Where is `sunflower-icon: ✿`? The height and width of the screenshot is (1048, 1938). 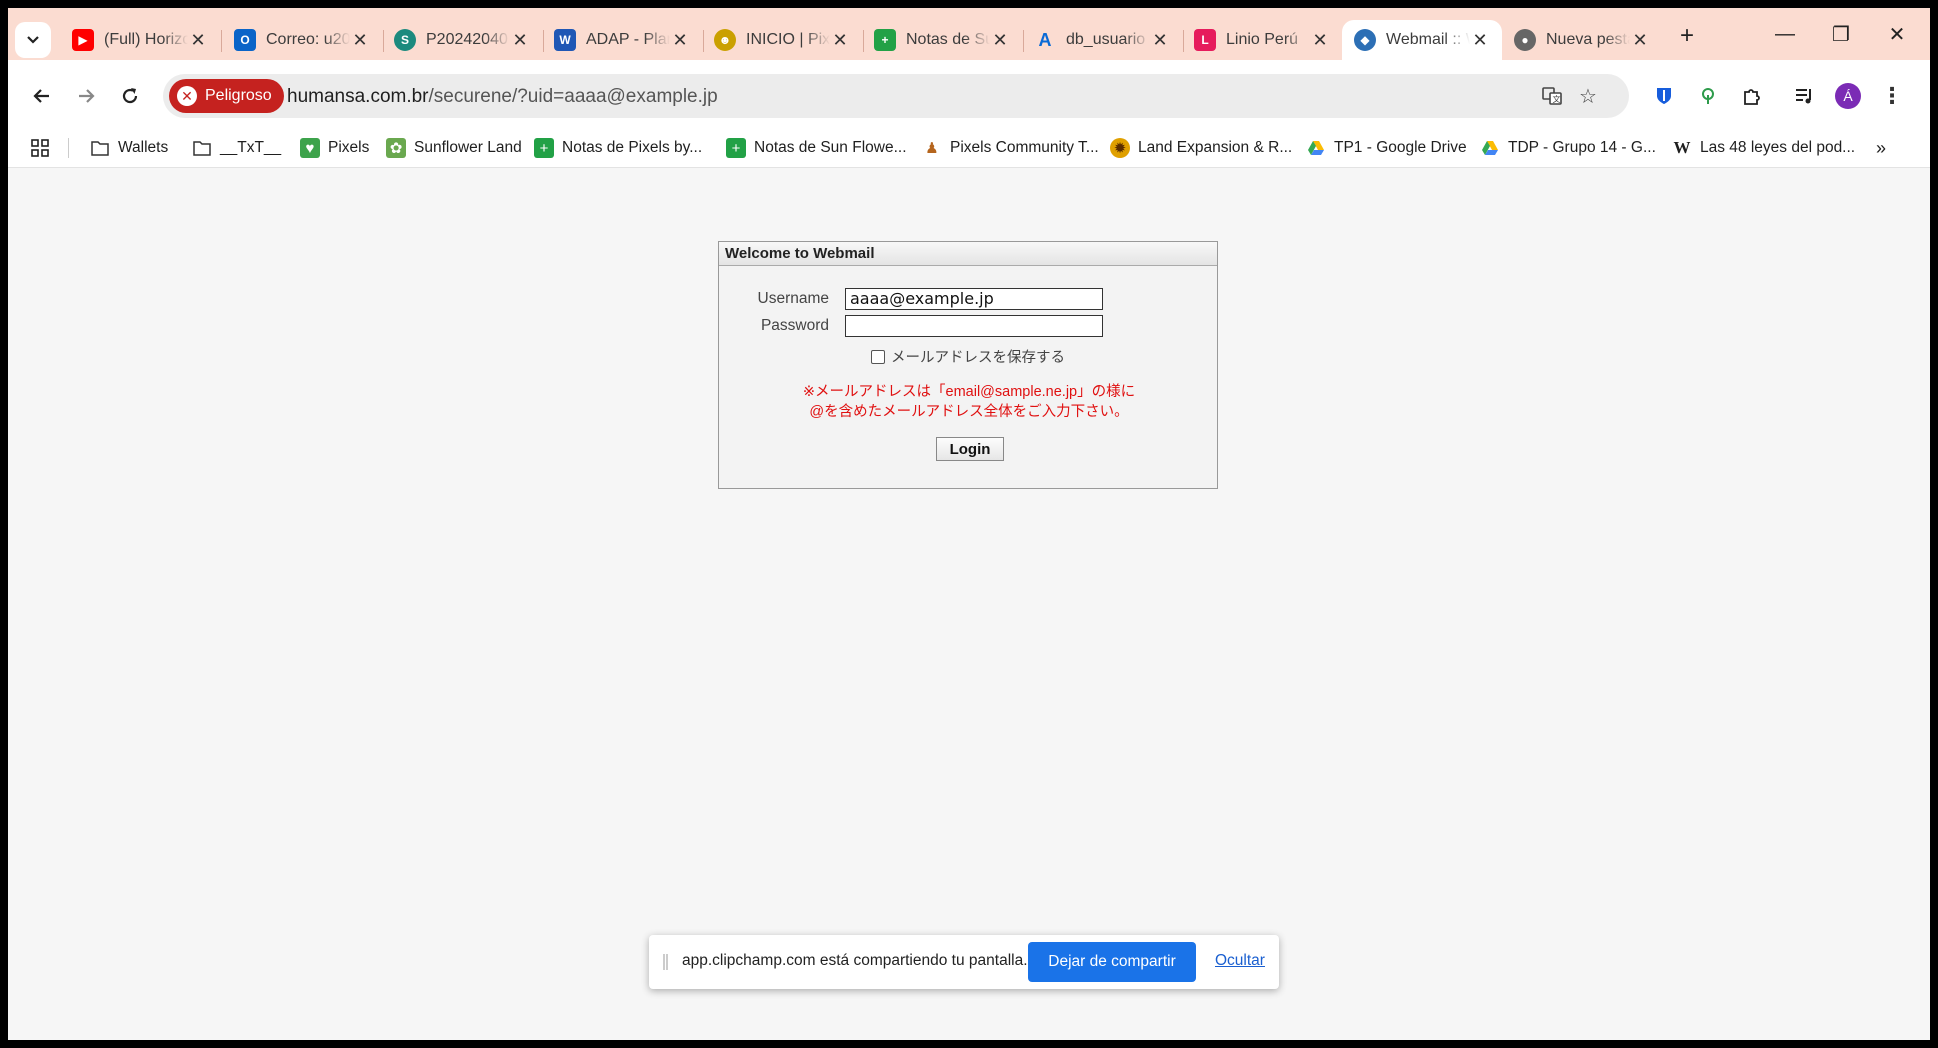
sunflower-icon: ✿ is located at coordinates (396, 148).